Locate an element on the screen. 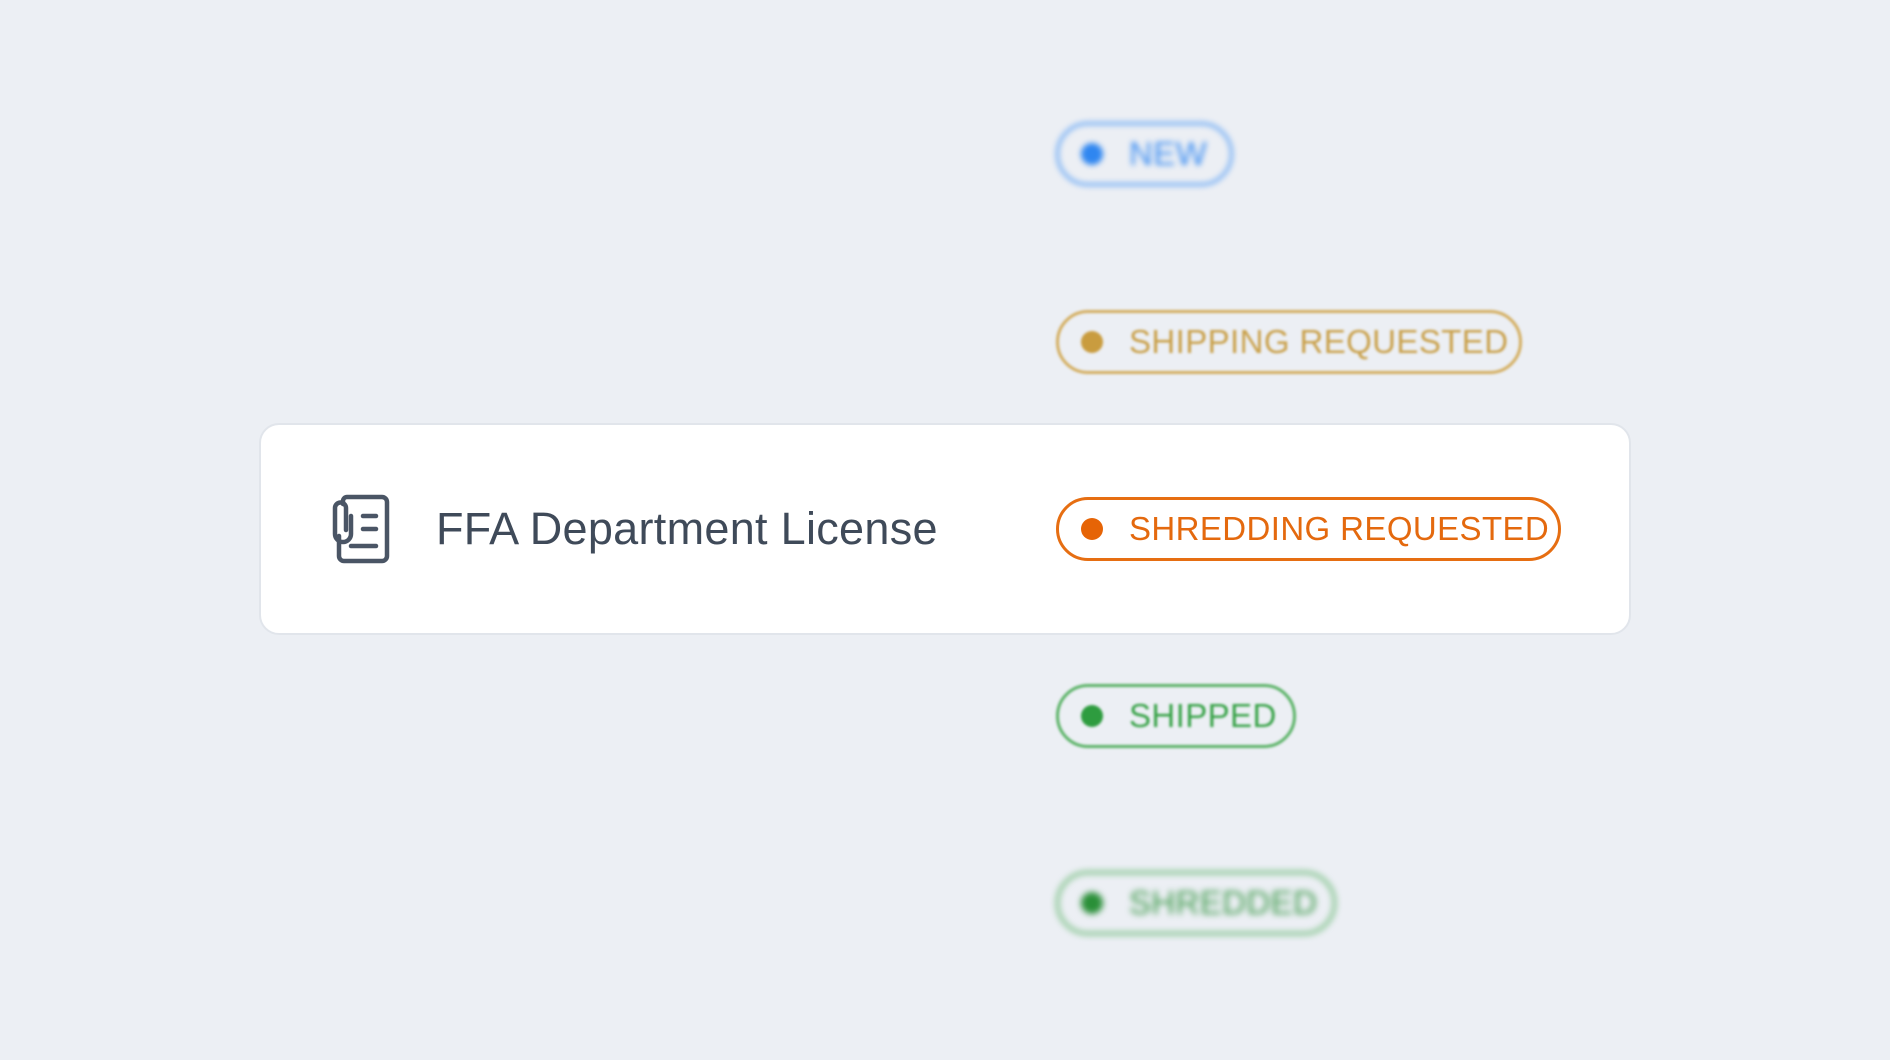 Image resolution: width=1890 pixels, height=1060 pixels. status-badge-shredded: SHREDDED is located at coordinates (1196, 903).